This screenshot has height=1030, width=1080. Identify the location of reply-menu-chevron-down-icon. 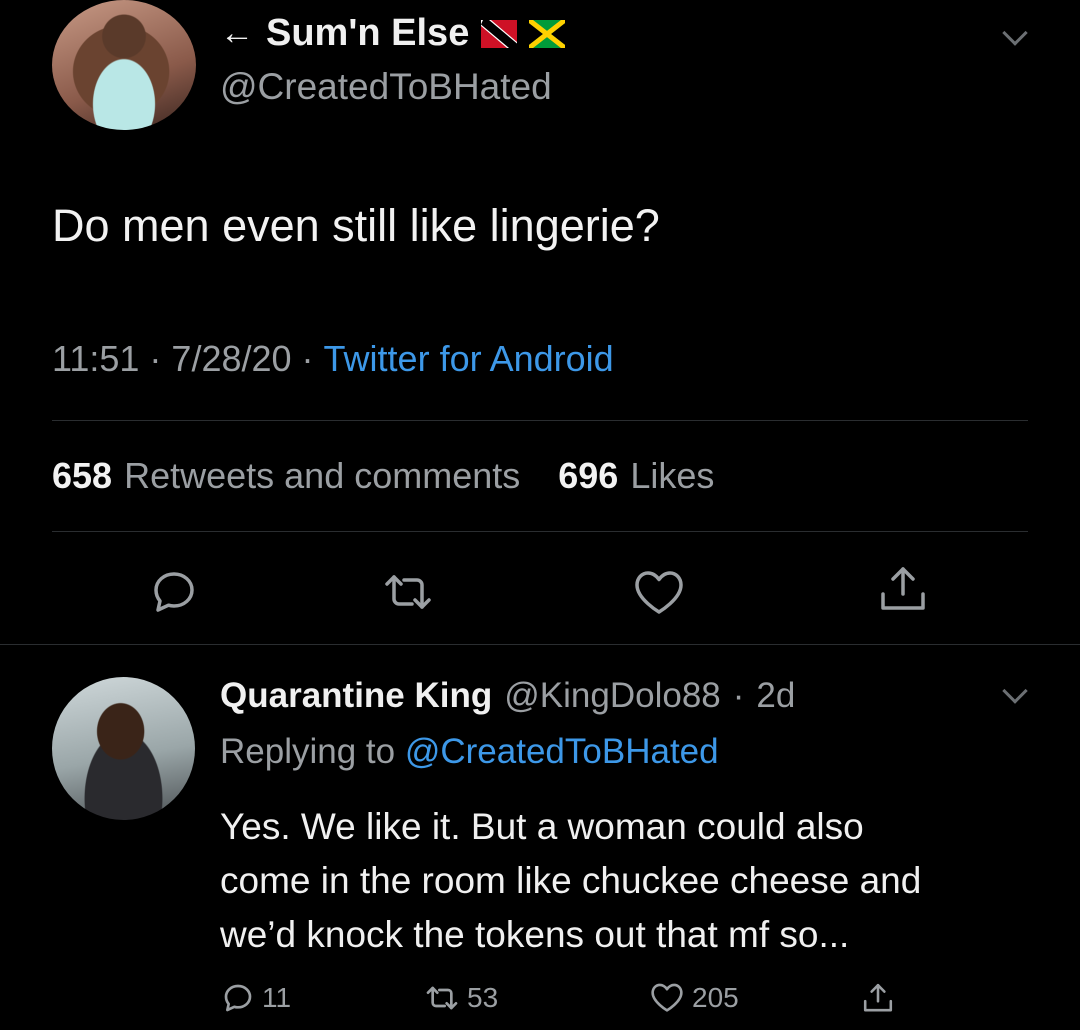
(1015, 691).